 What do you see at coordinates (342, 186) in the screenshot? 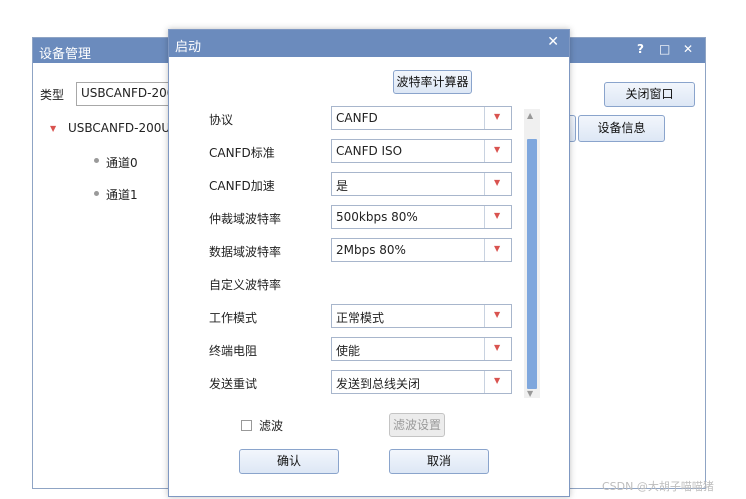
I see `canfd-accel-value: 是` at bounding box center [342, 186].